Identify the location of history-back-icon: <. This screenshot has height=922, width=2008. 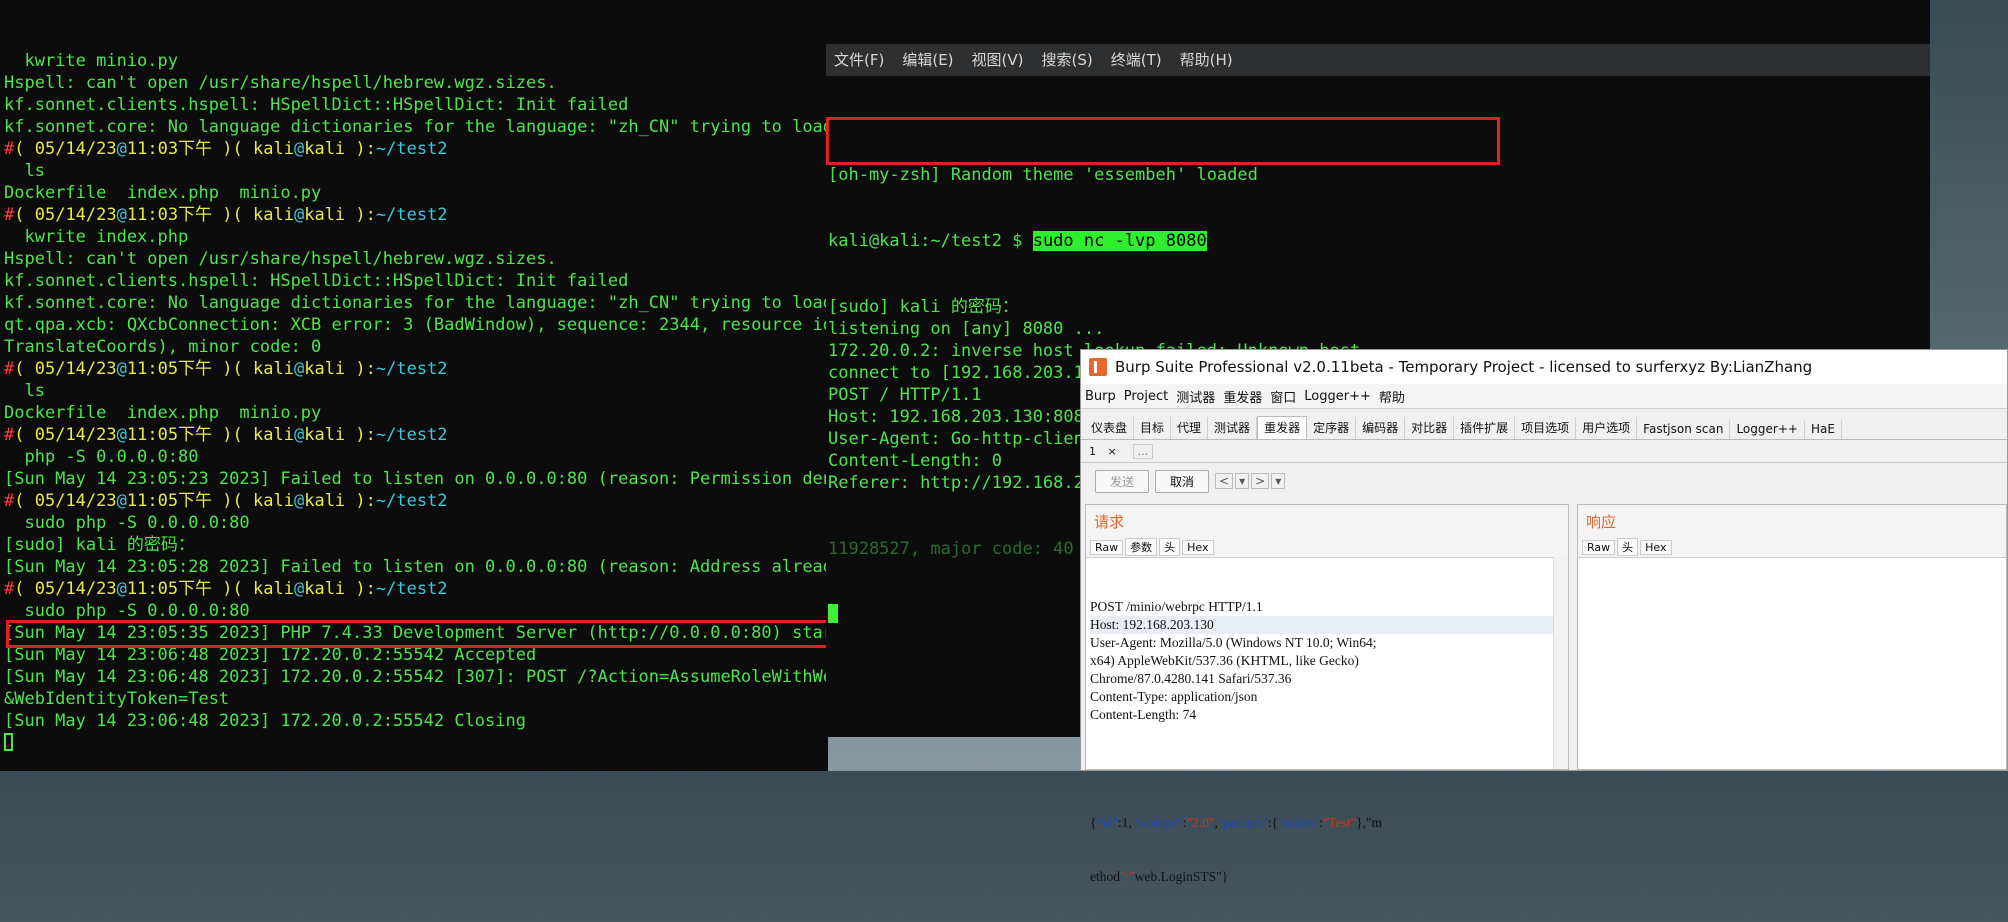
(1224, 481).